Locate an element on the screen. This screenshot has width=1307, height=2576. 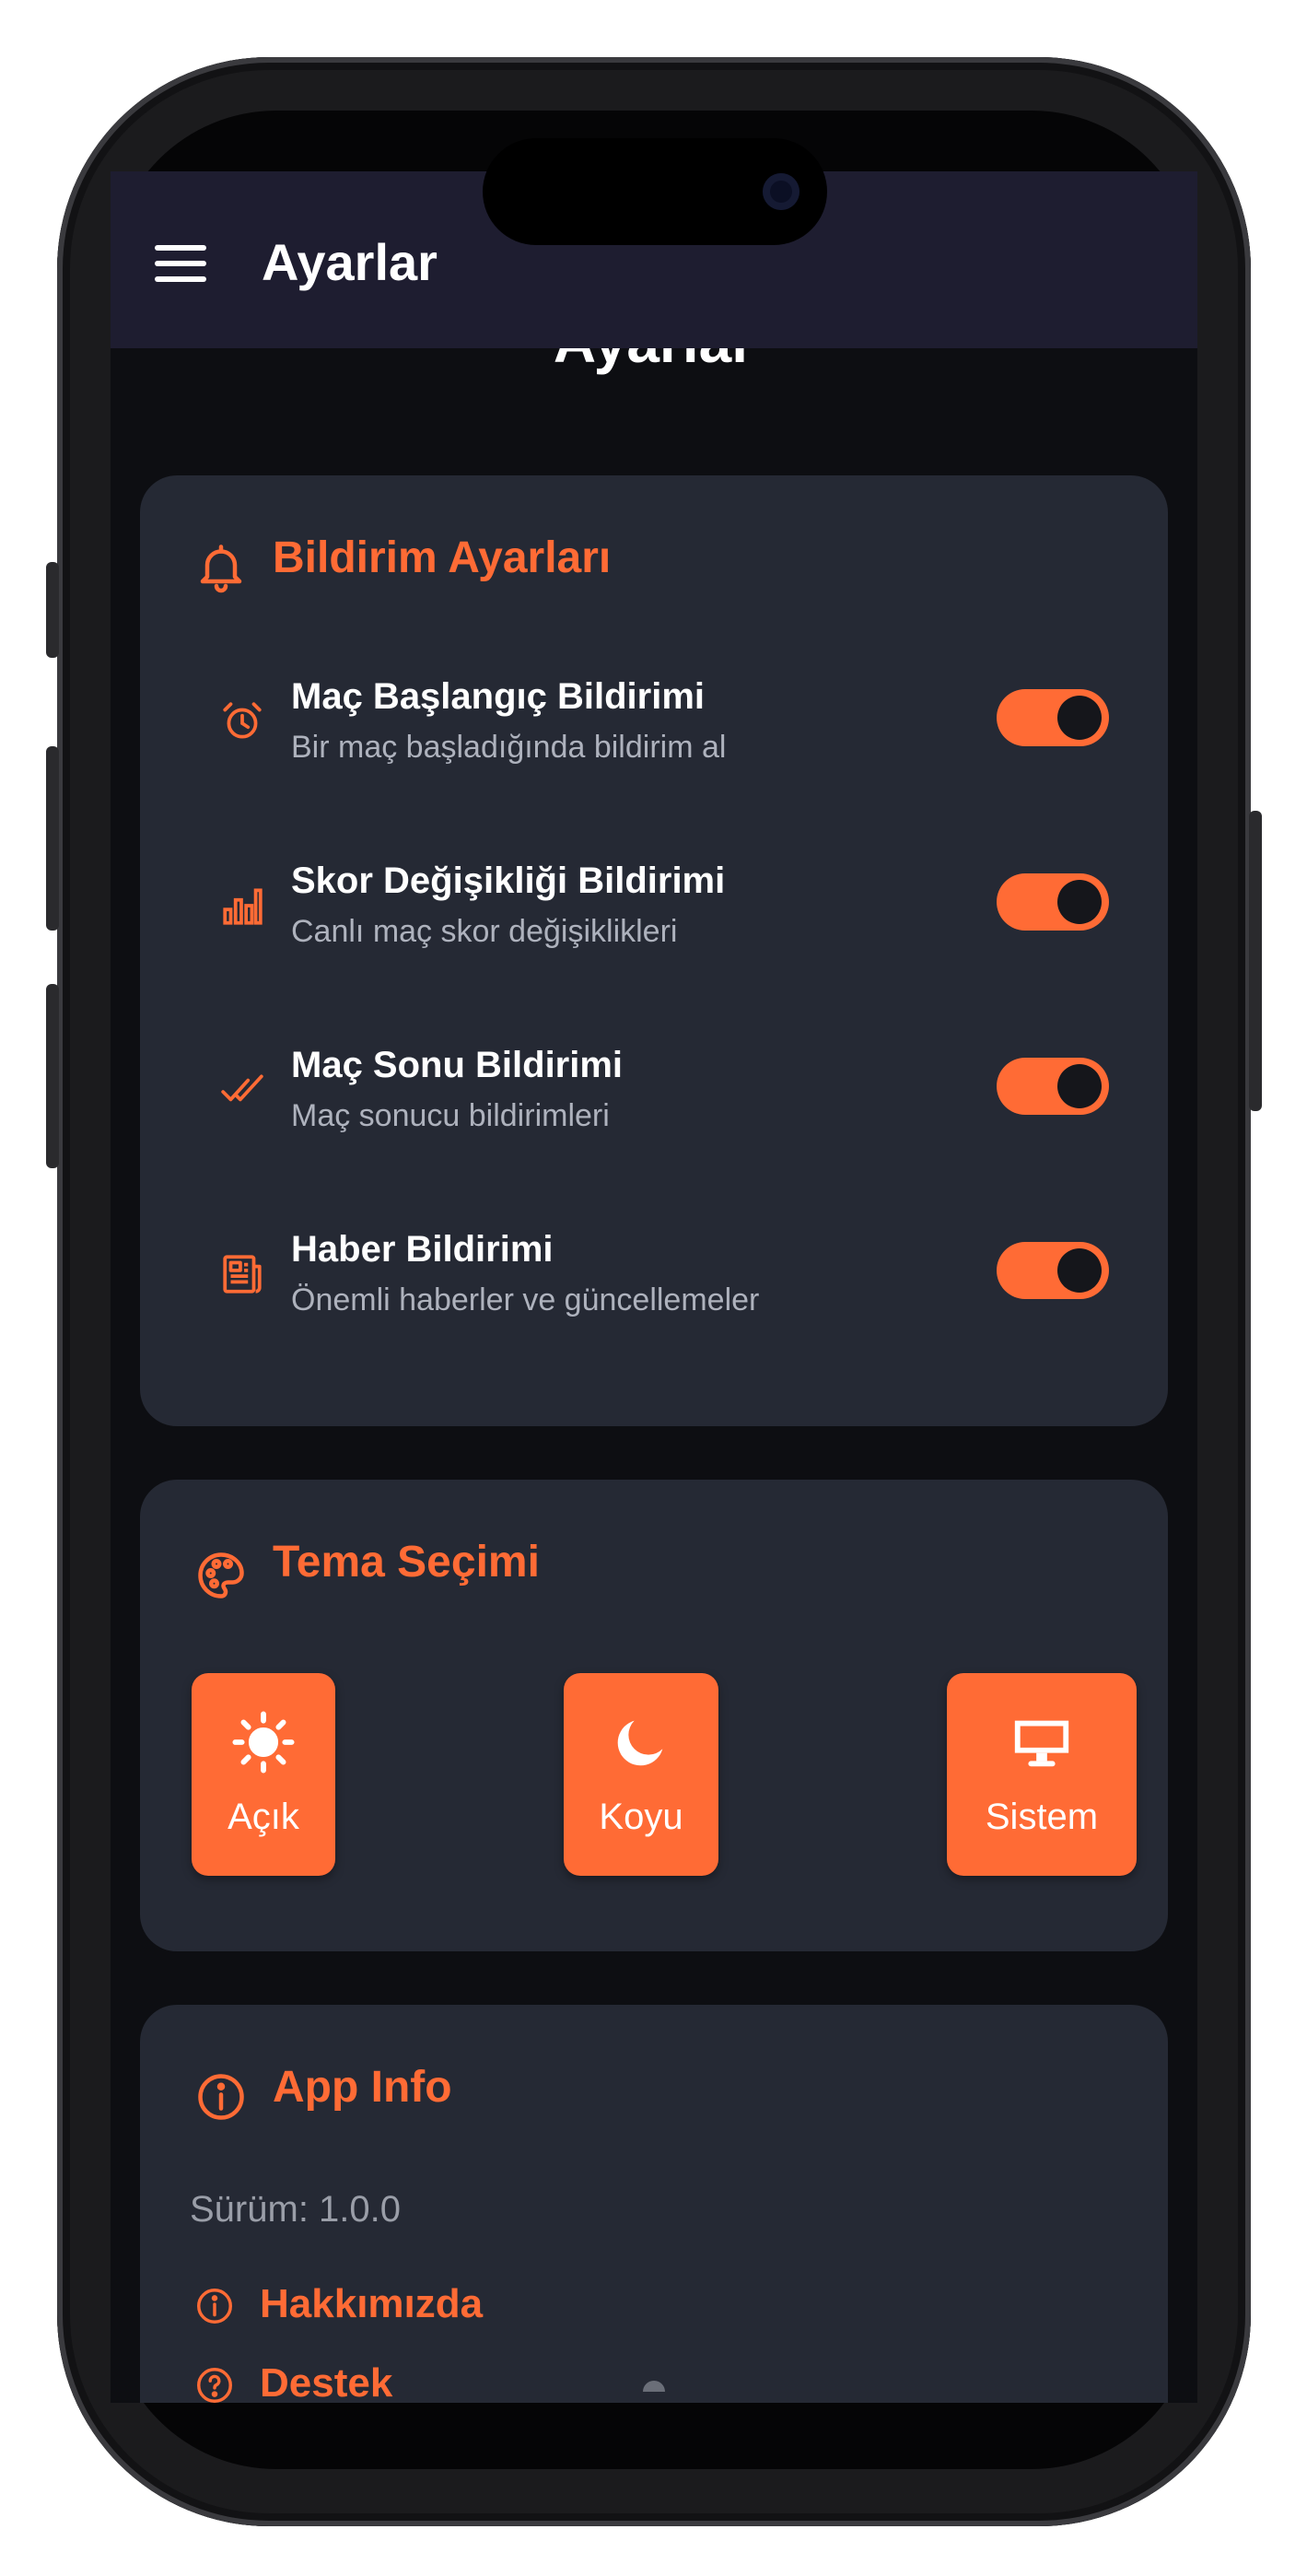
about-link: Hakkımızda is located at coordinates (359, 2308).